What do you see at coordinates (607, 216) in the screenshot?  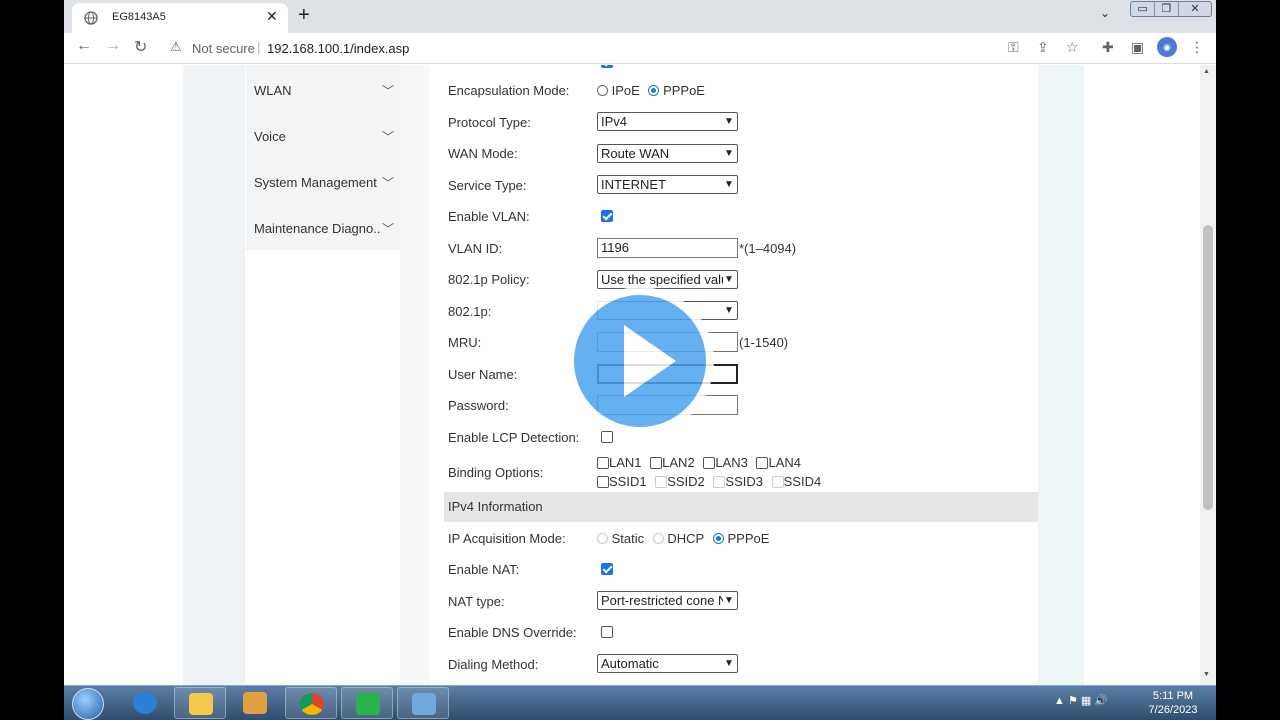 I see `enable-vlan-checkbox` at bounding box center [607, 216].